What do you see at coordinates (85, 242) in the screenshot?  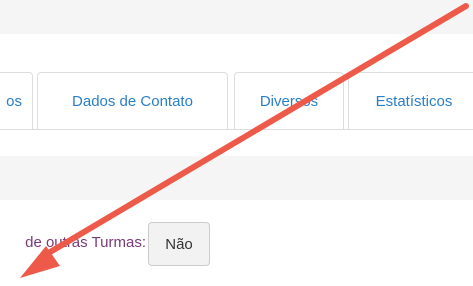 I see `field-label: de outras Turmas:` at bounding box center [85, 242].